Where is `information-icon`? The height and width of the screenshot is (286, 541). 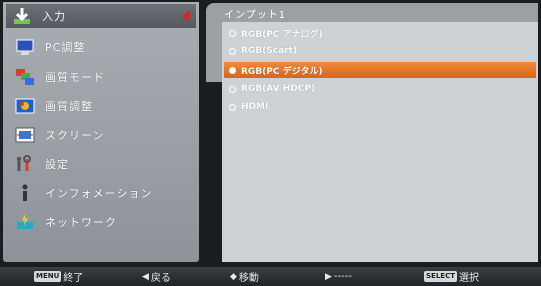 information-icon is located at coordinates (25, 193).